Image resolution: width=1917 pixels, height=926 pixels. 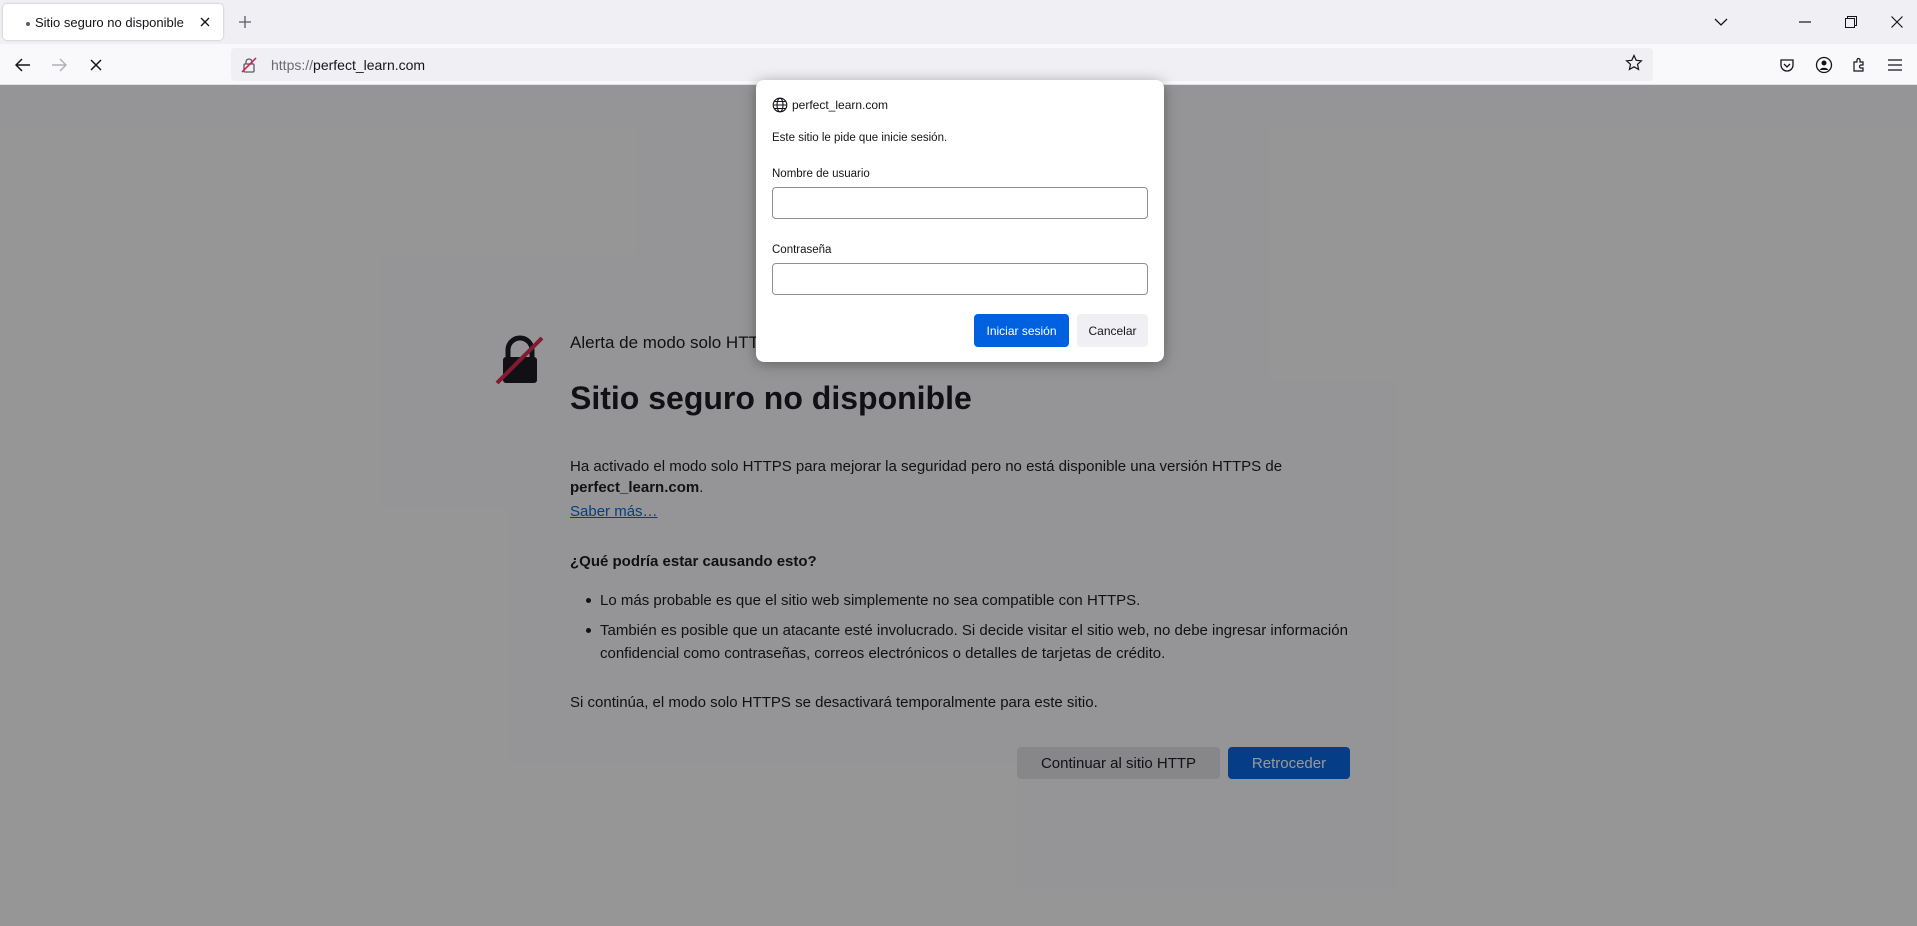 What do you see at coordinates (958, 22) in the screenshot?
I see `tab-bar: Sitio seguro no disponible` at bounding box center [958, 22].